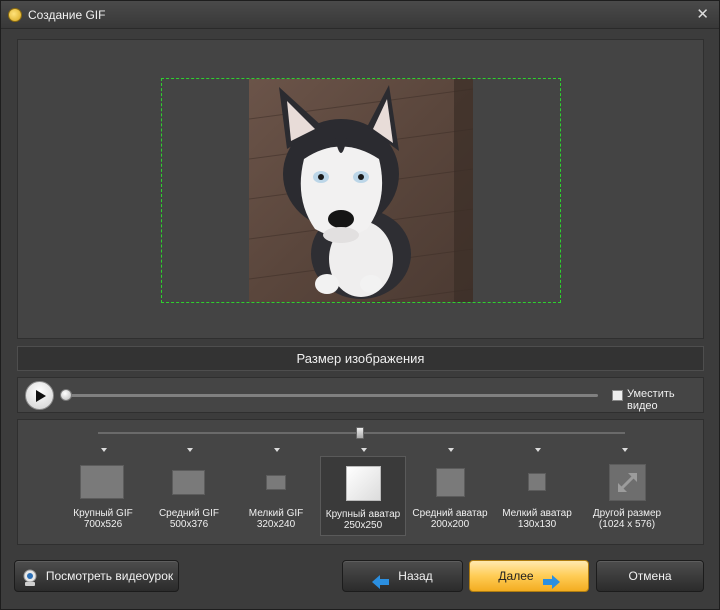 This screenshot has height=610, width=720. Describe the element at coordinates (276, 496) in the screenshot. I see `size-small-gif: Мелкий GIF 320x240` at that location.